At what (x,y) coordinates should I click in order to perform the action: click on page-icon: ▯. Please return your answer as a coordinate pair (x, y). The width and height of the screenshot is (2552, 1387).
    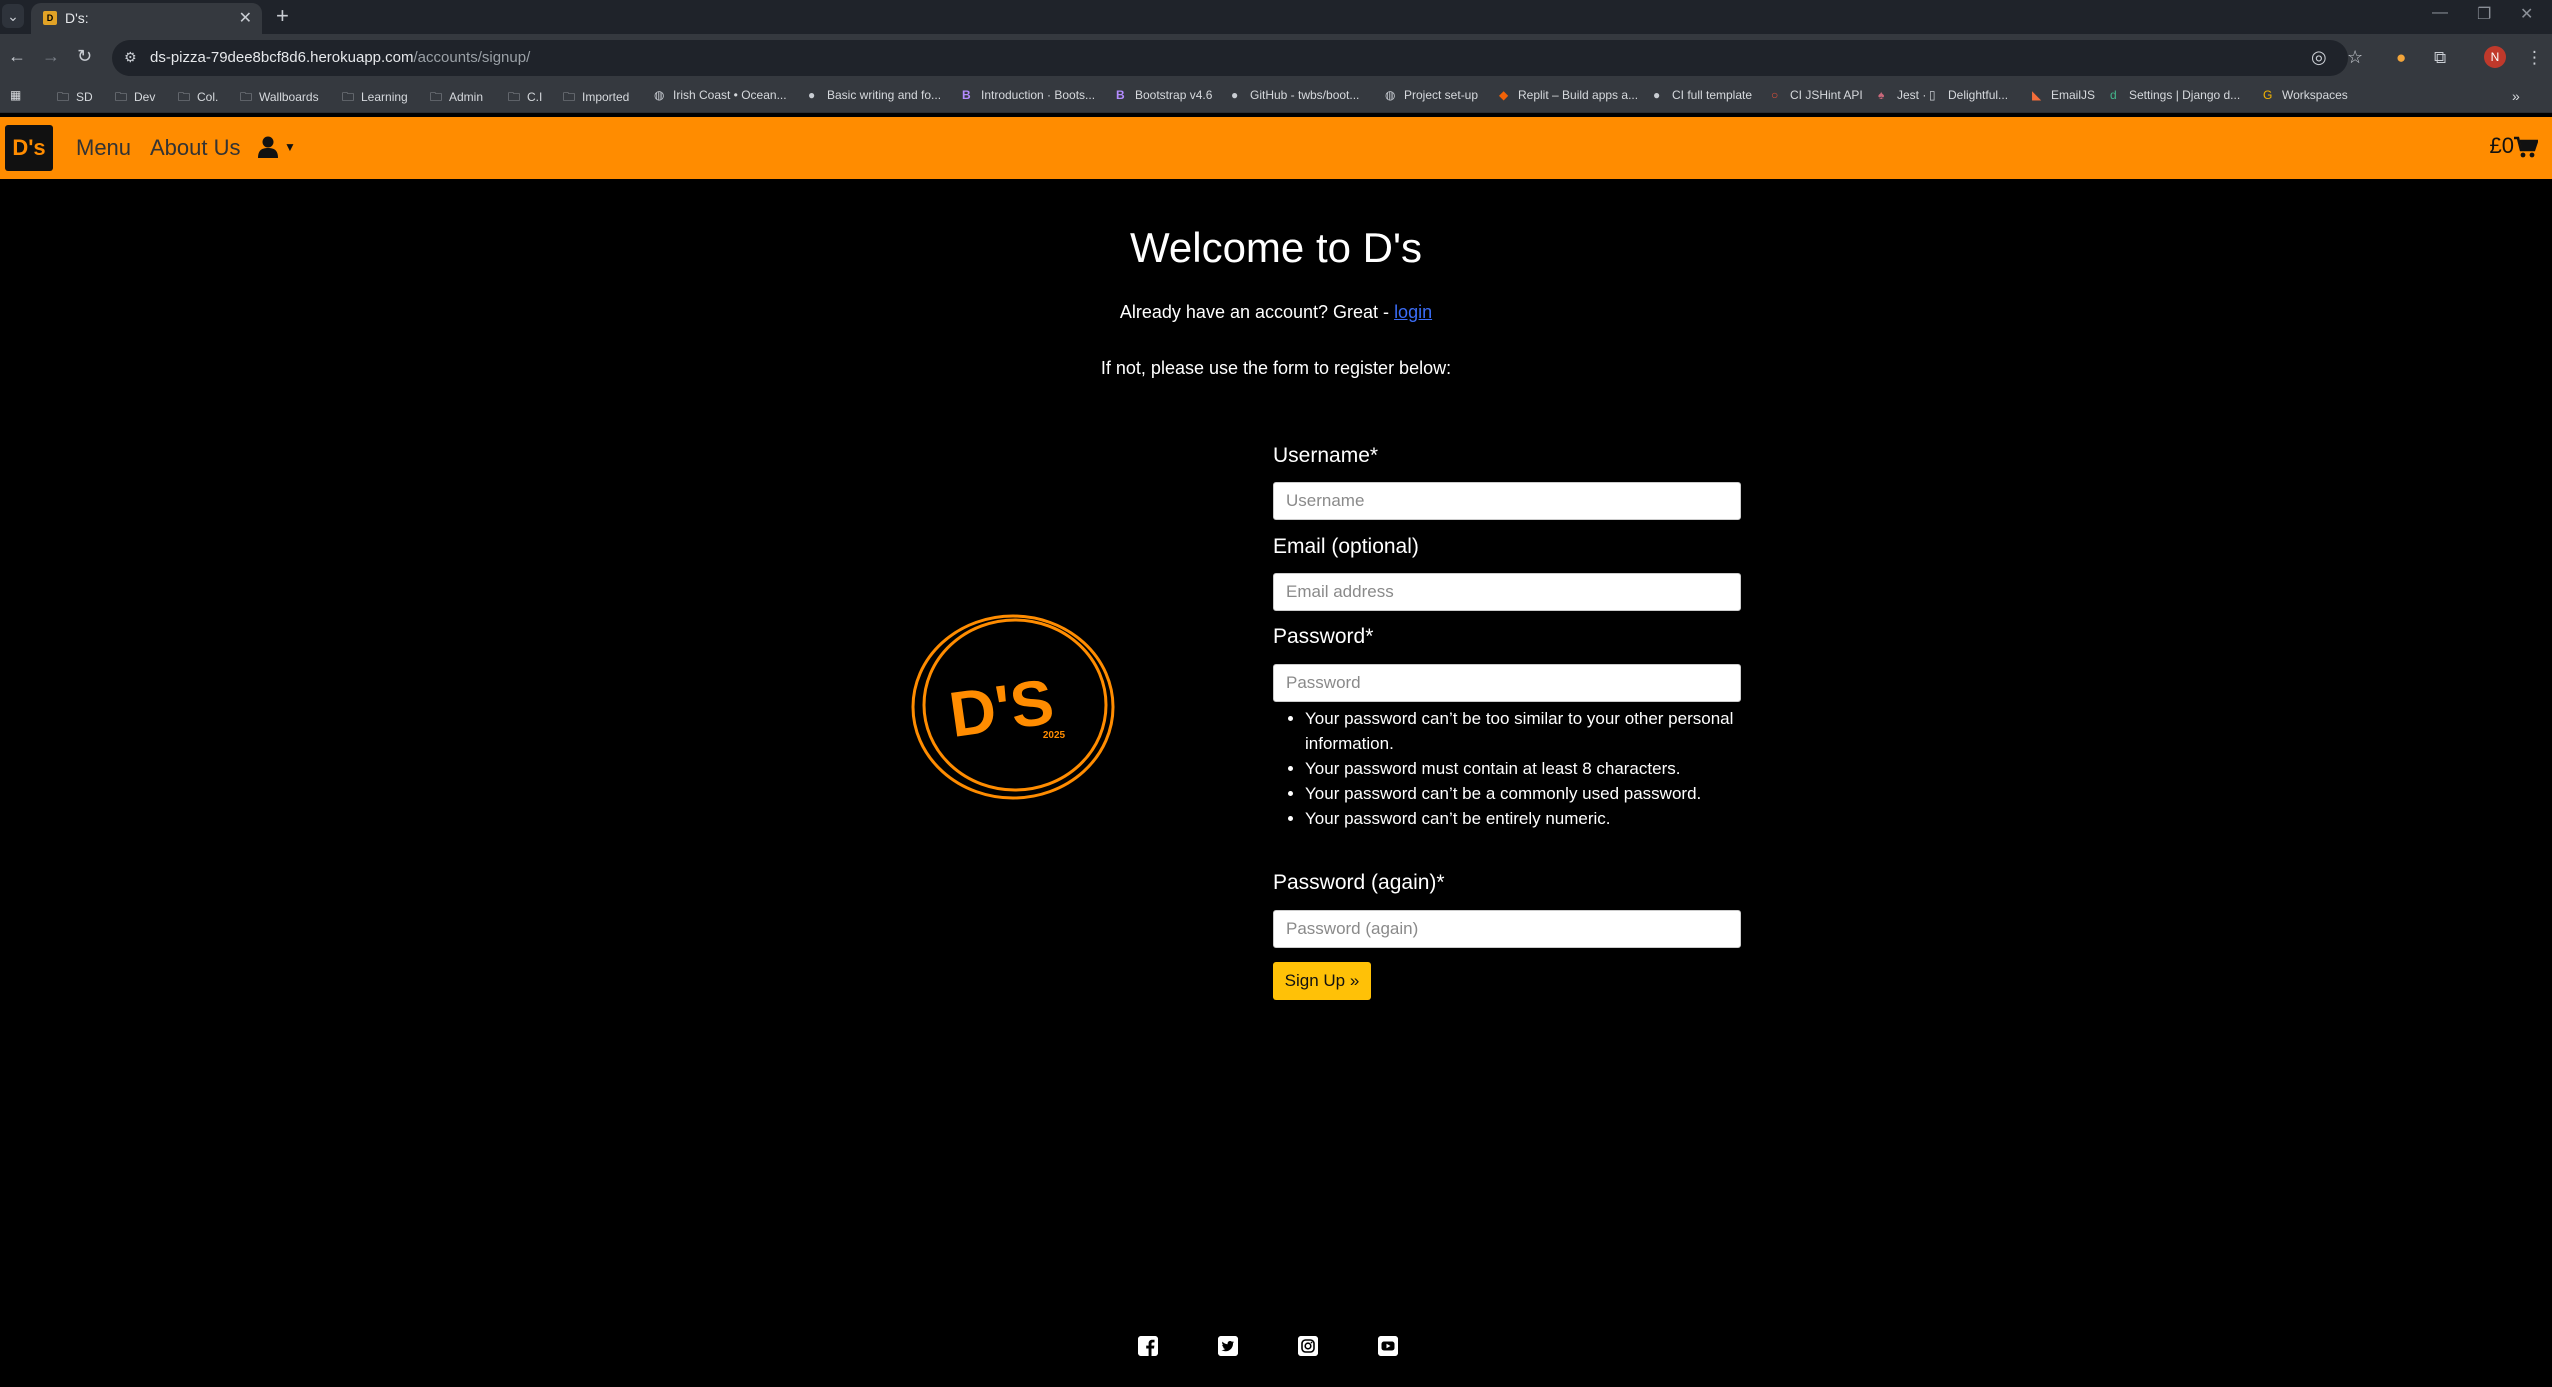
    Looking at the image, I should click on (1932, 95).